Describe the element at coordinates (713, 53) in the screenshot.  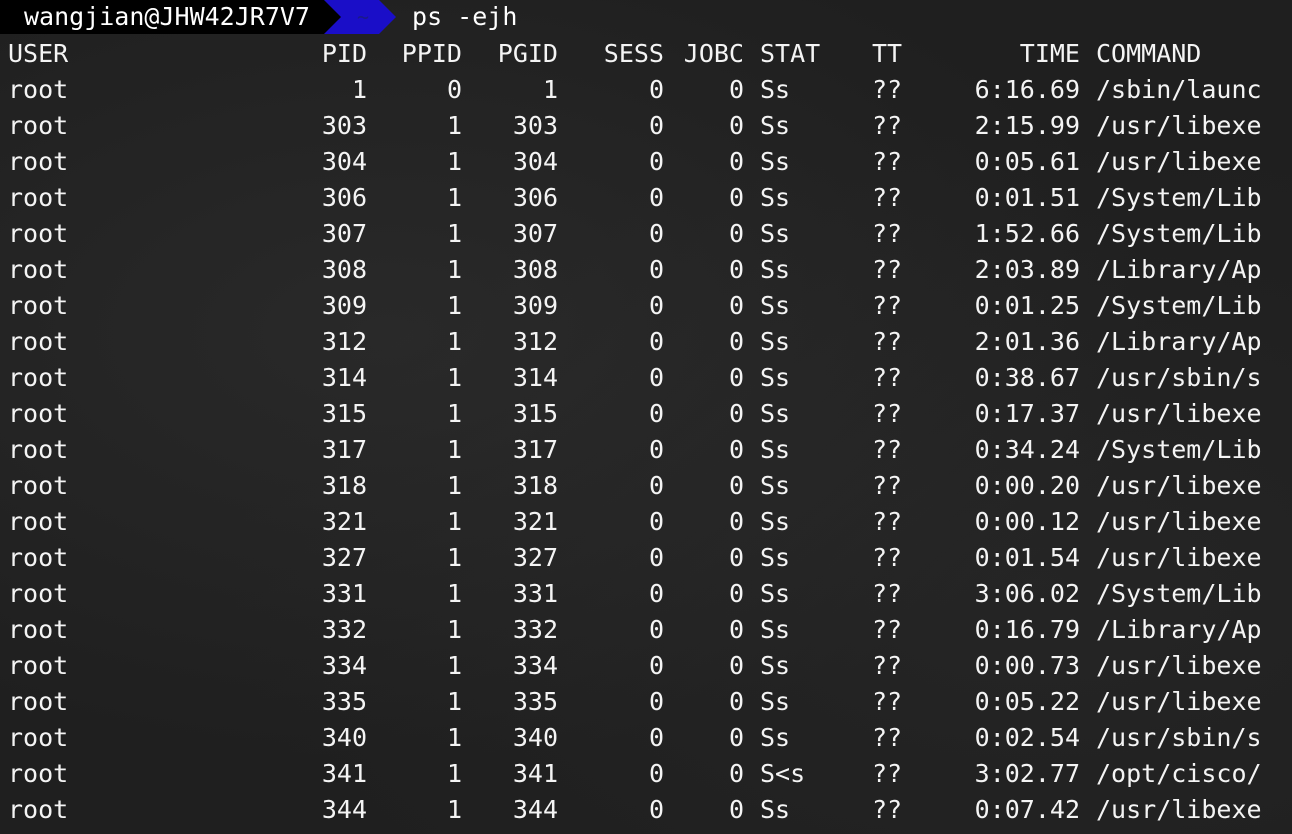
I see `header-jobc: JOBC` at that location.